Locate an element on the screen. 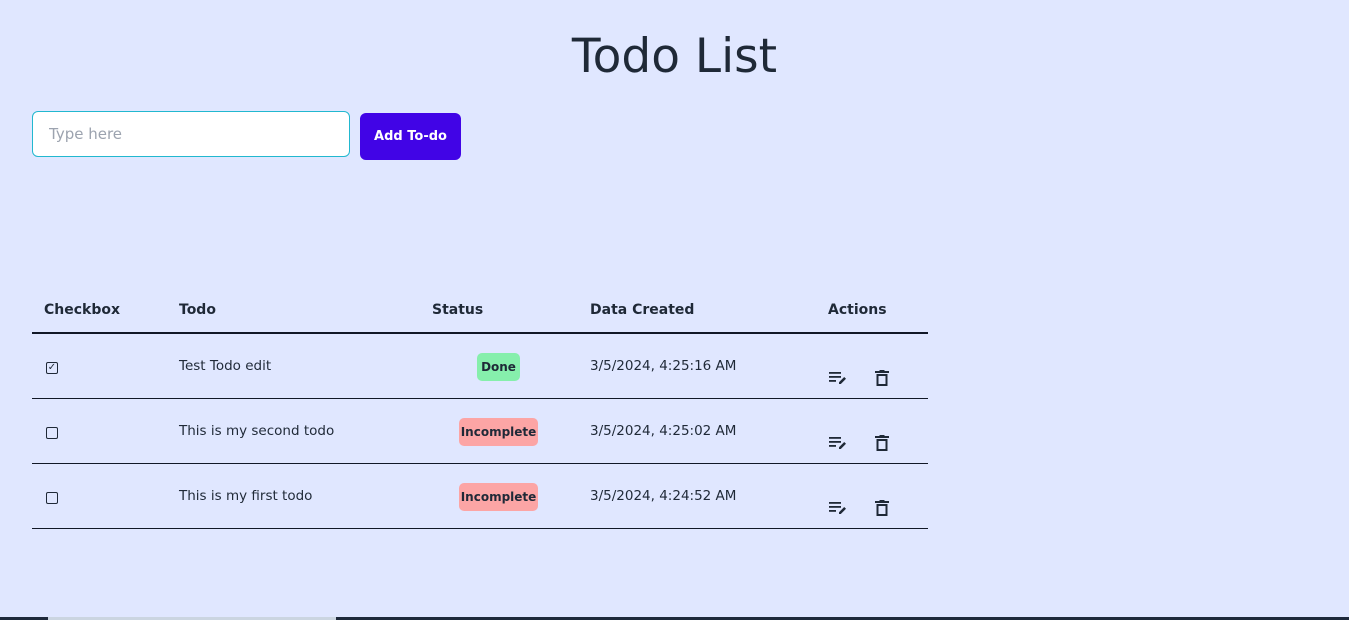  todo-input is located at coordinates (191, 134).